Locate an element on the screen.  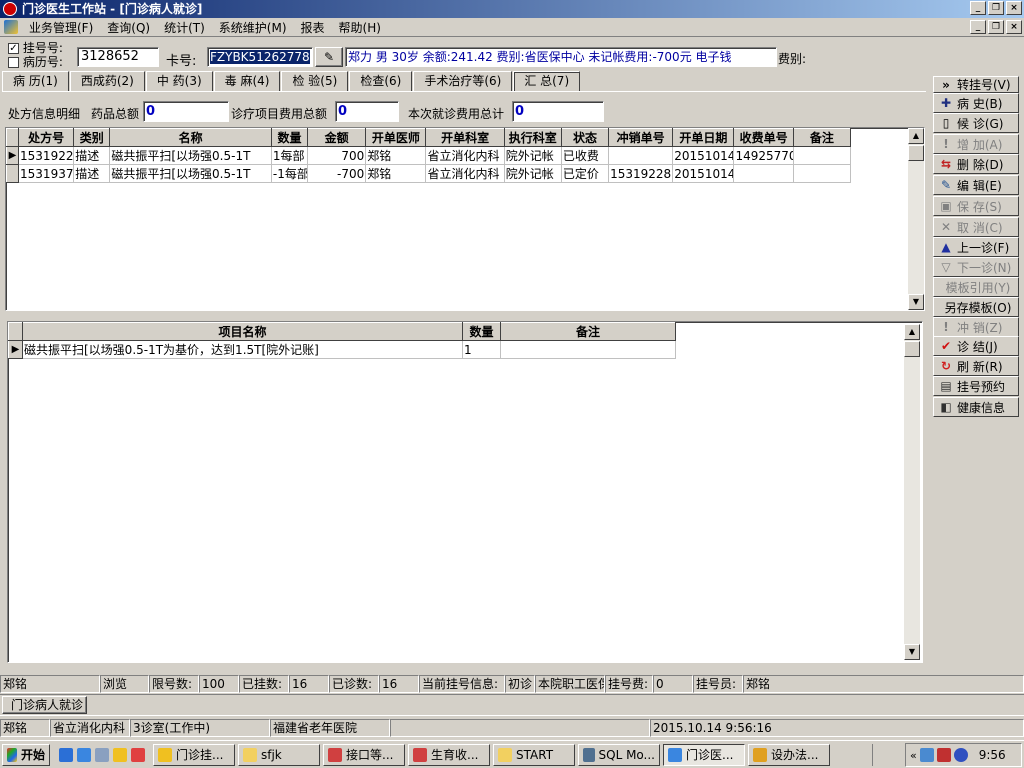
outlook-icon is located at coordinates (84, 754).